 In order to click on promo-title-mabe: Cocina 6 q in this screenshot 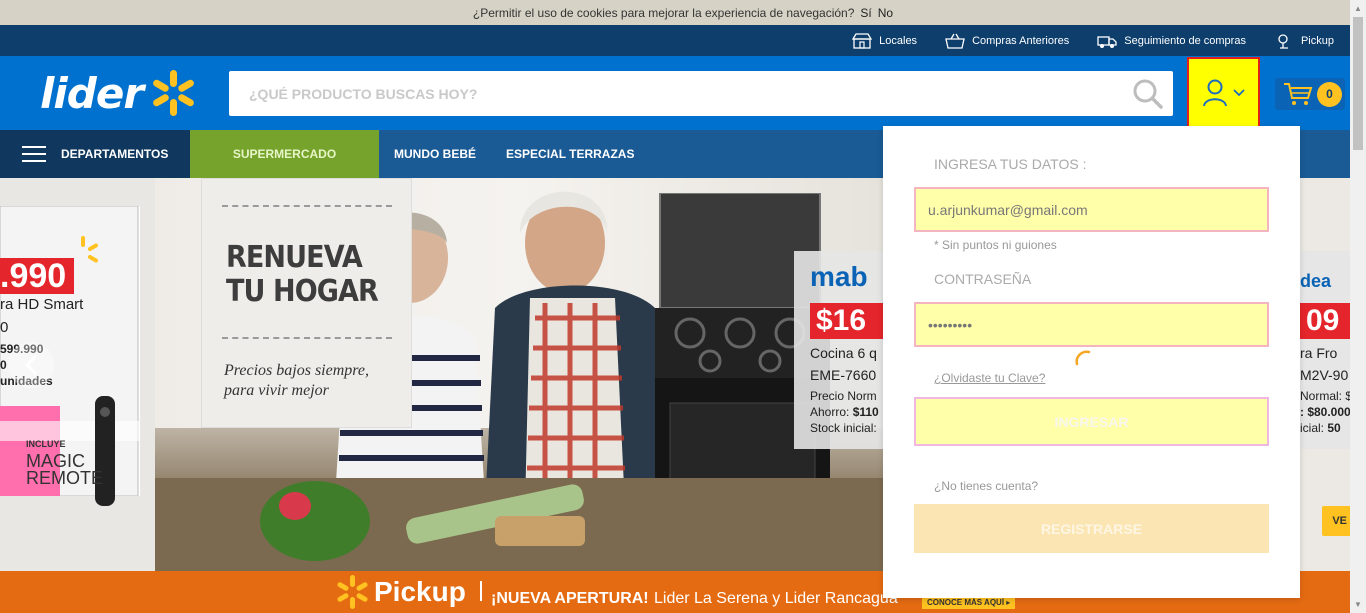, I will do `click(843, 353)`.